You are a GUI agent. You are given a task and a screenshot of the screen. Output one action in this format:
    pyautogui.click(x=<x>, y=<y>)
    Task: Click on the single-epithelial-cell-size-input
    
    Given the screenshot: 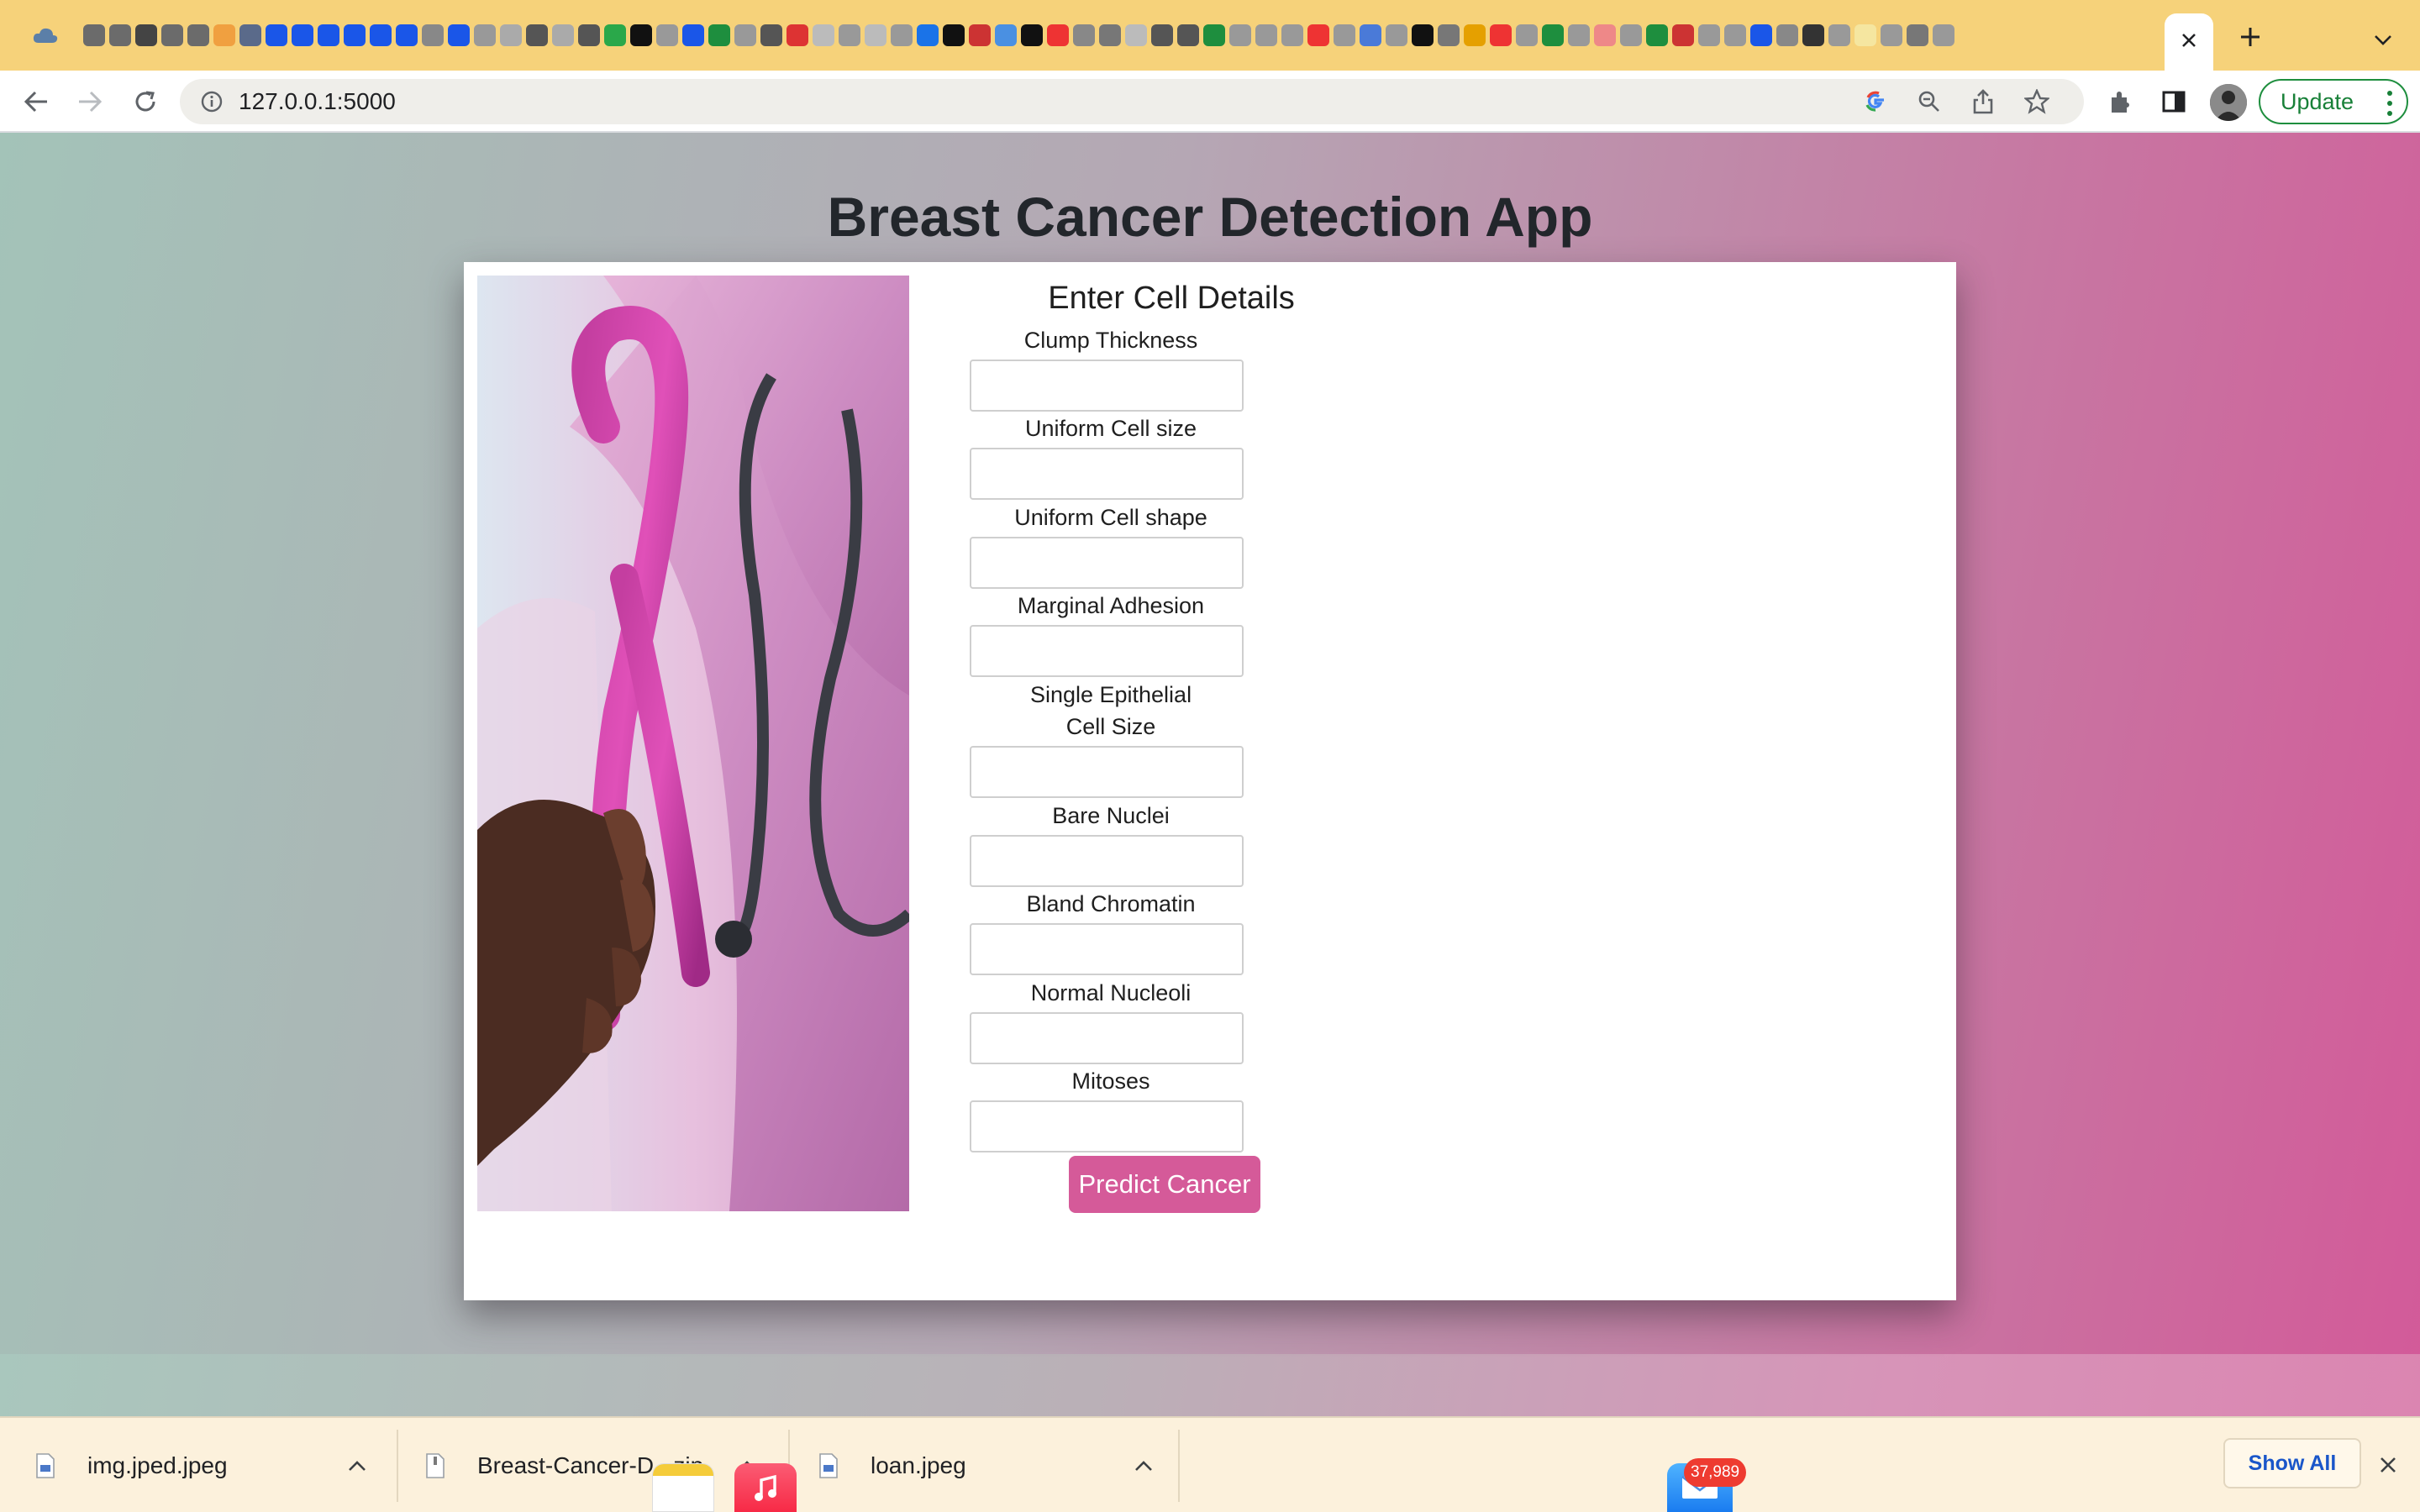 What is the action you would take?
    pyautogui.click(x=1107, y=772)
    